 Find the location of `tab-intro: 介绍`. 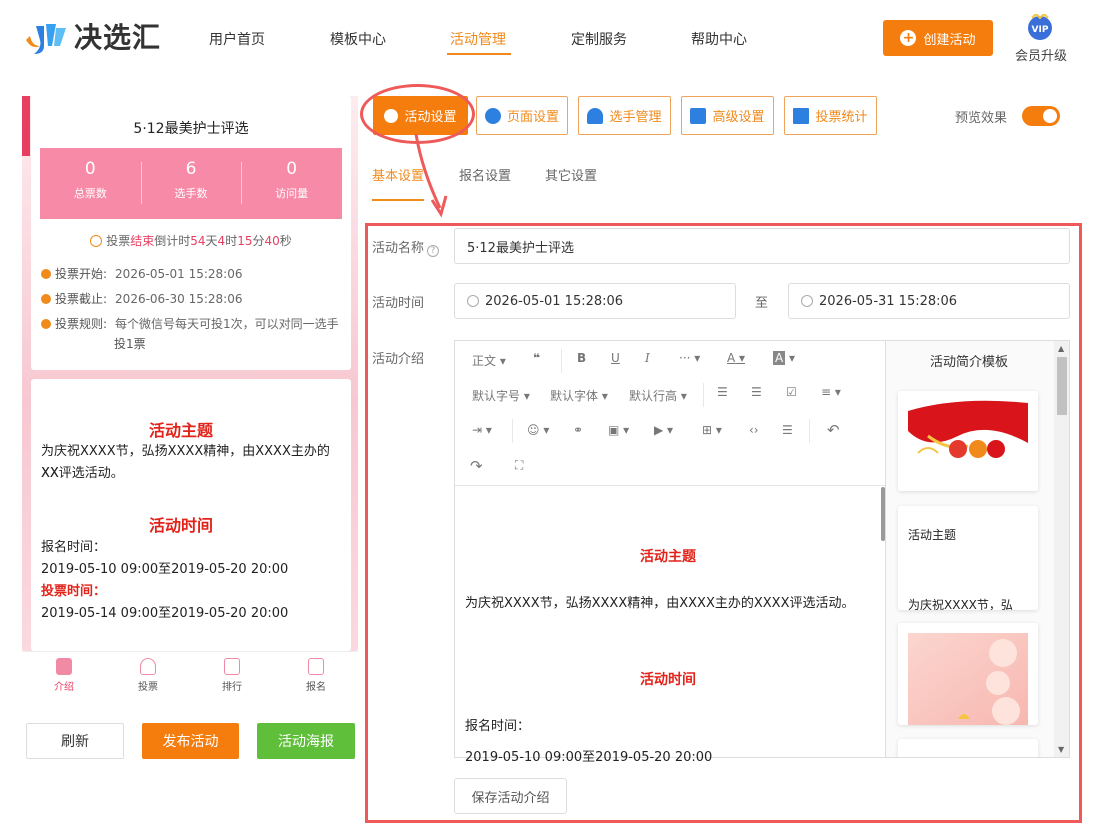

tab-intro: 介绍 is located at coordinates (64, 674).